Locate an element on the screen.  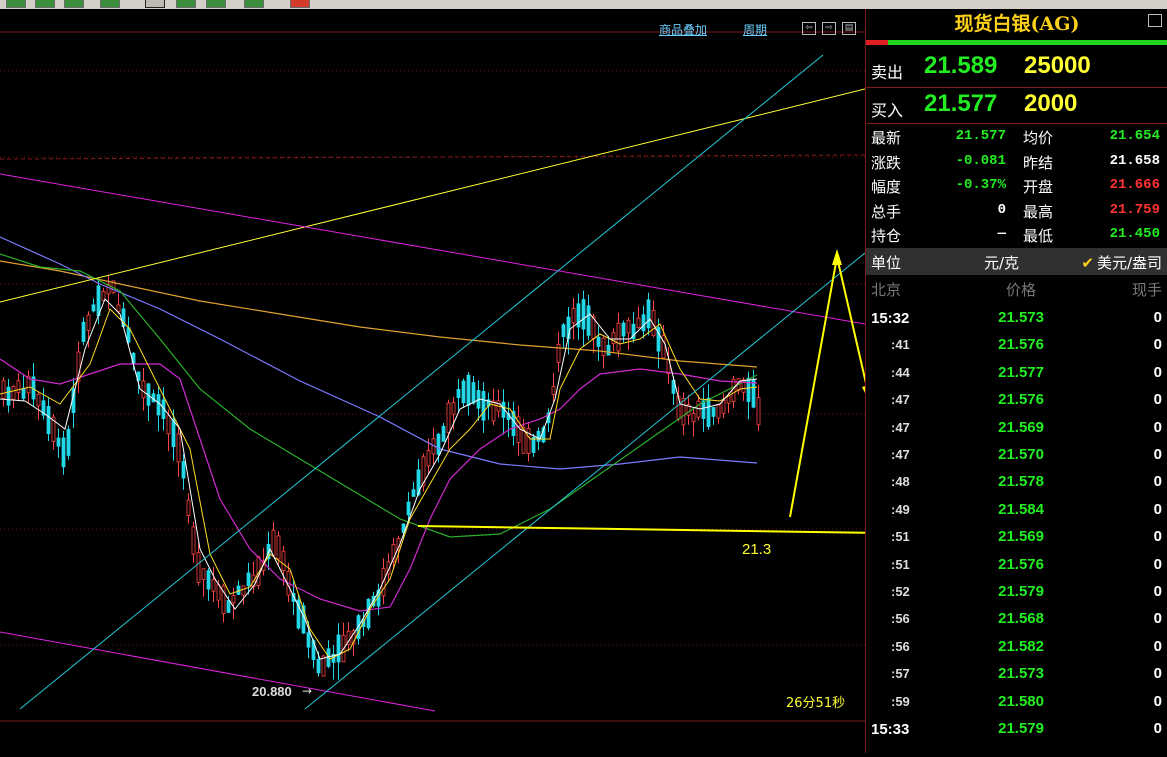
period-link: 周期 is located at coordinates (755, 29).